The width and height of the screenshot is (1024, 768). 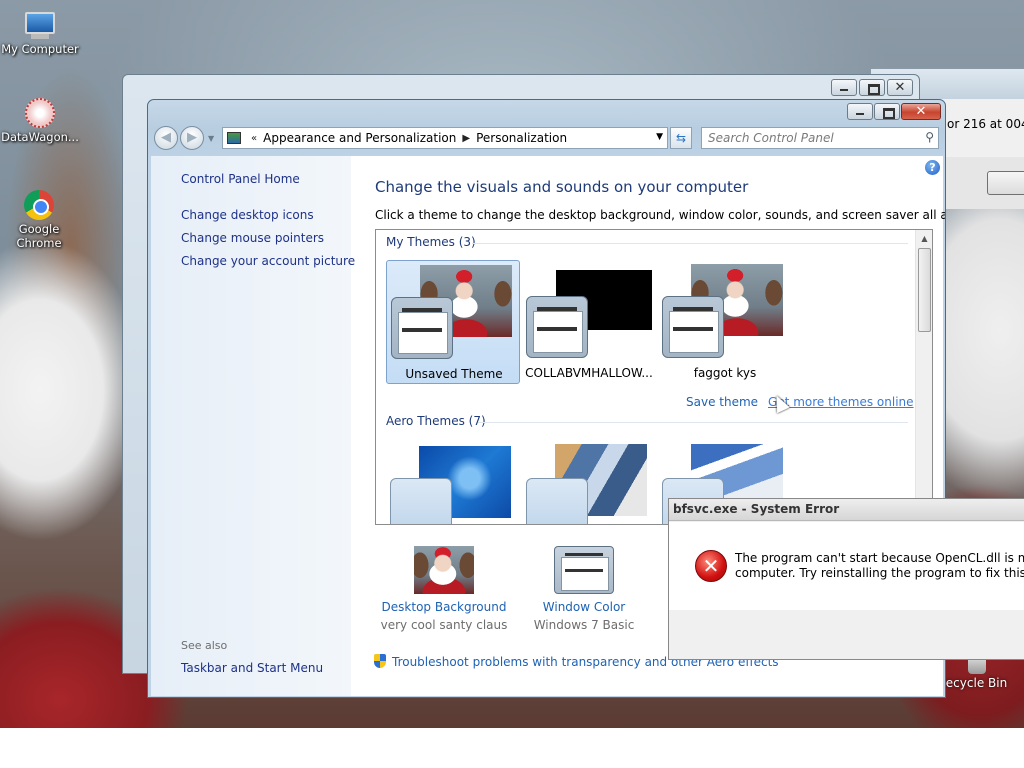 I want to click on search-icon: ⚲, so click(x=929, y=137).